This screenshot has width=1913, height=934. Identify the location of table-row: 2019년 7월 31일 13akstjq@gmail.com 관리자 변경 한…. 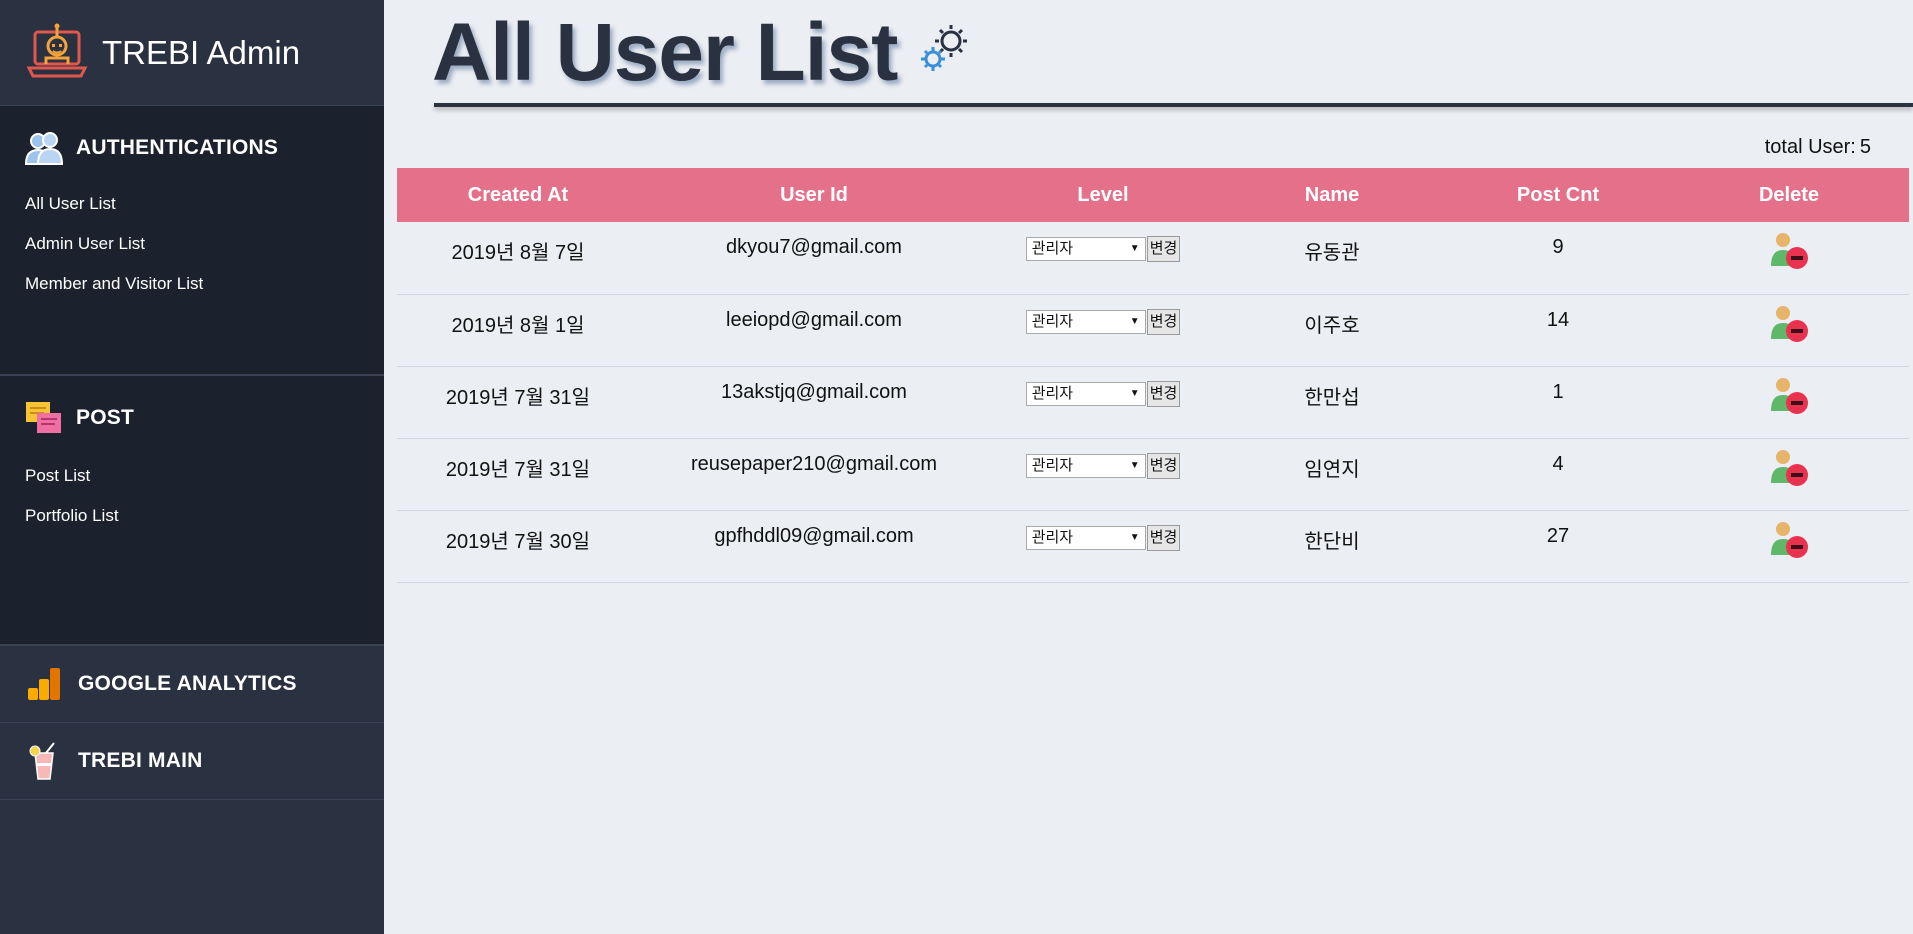
(1153, 402).